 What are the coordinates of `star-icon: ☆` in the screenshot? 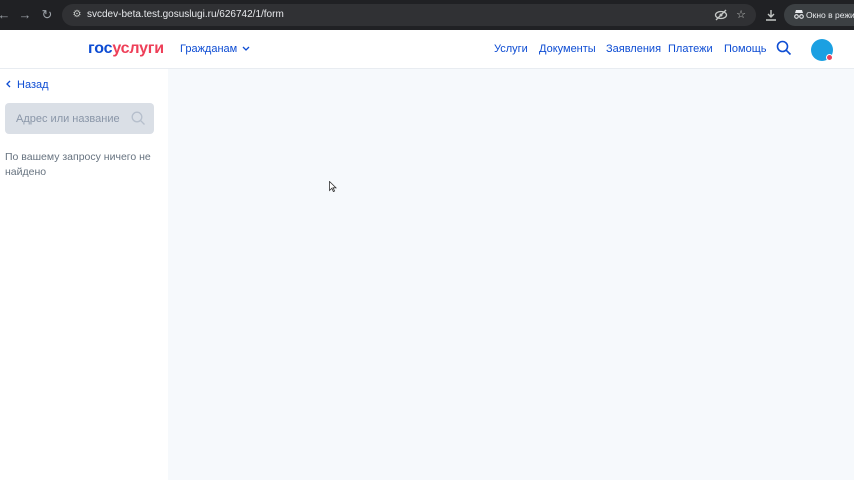 It's located at (741, 15).